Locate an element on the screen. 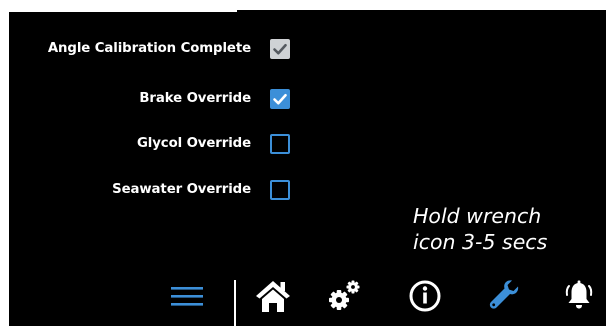 The width and height of the screenshot is (613, 333). option-label: Seawater Override is located at coordinates (181, 189).